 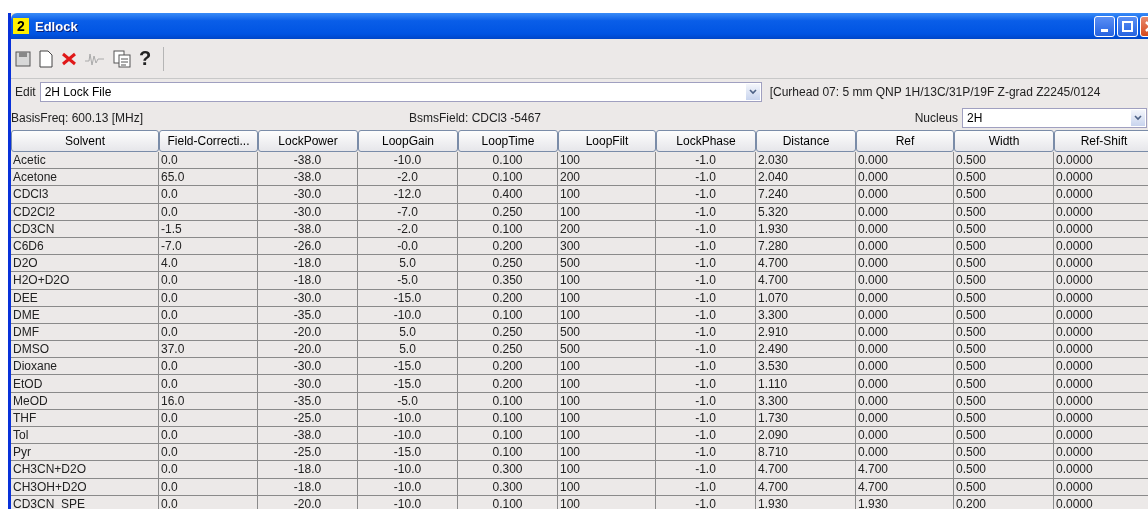 What do you see at coordinates (806, 141) in the screenshot?
I see `column-header: Distance` at bounding box center [806, 141].